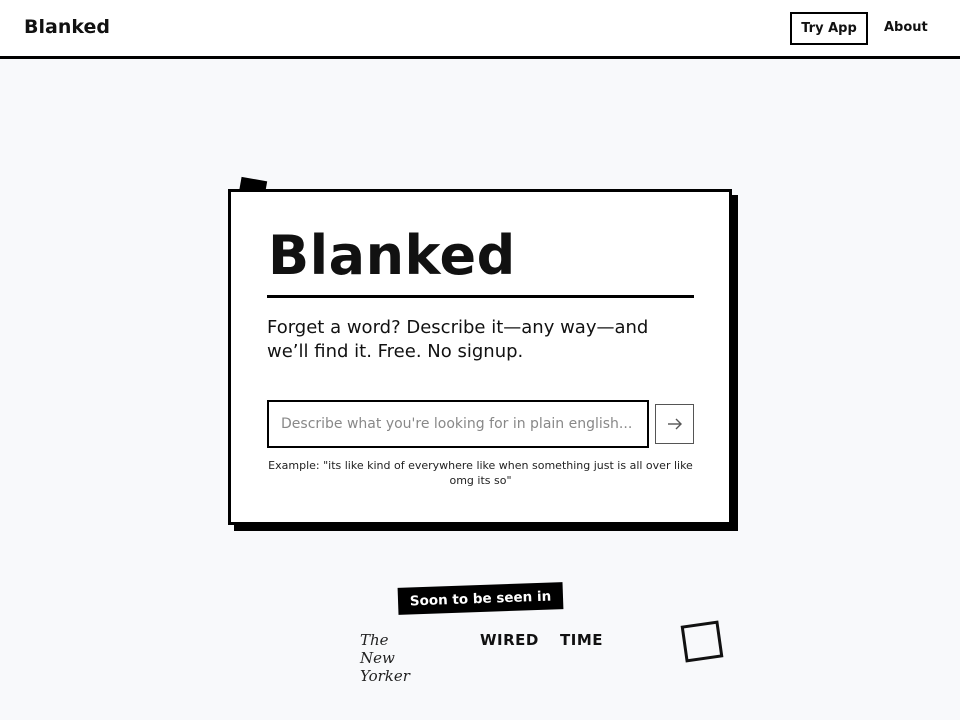 Image resolution: width=960 pixels, height=720 pixels. What do you see at coordinates (480, 598) in the screenshot?
I see `soon-to-be-seen-badge: Soon to be seen in` at bounding box center [480, 598].